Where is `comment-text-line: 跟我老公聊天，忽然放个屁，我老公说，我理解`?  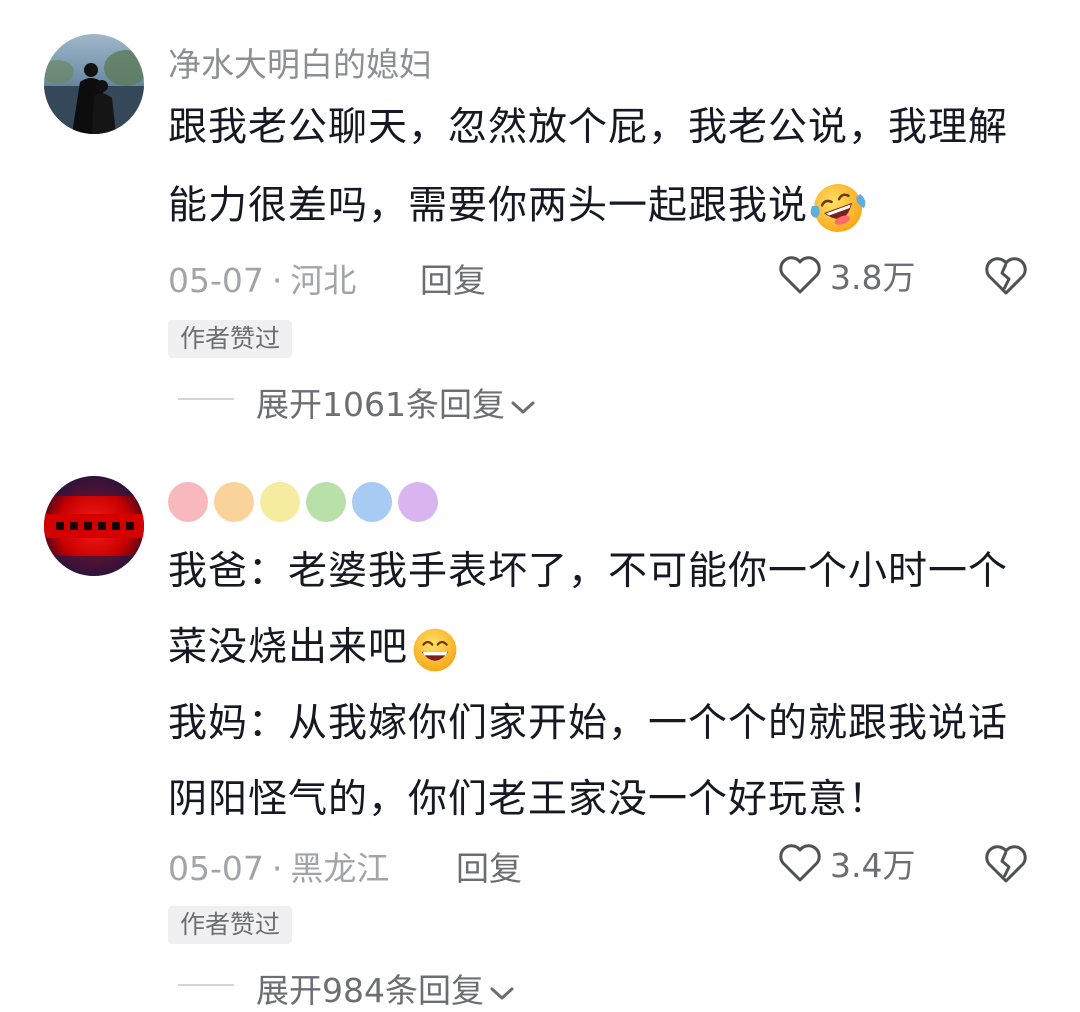 comment-text-line: 跟我老公聊天，忽然放个屁，我老公说，我理解 is located at coordinates (588, 127).